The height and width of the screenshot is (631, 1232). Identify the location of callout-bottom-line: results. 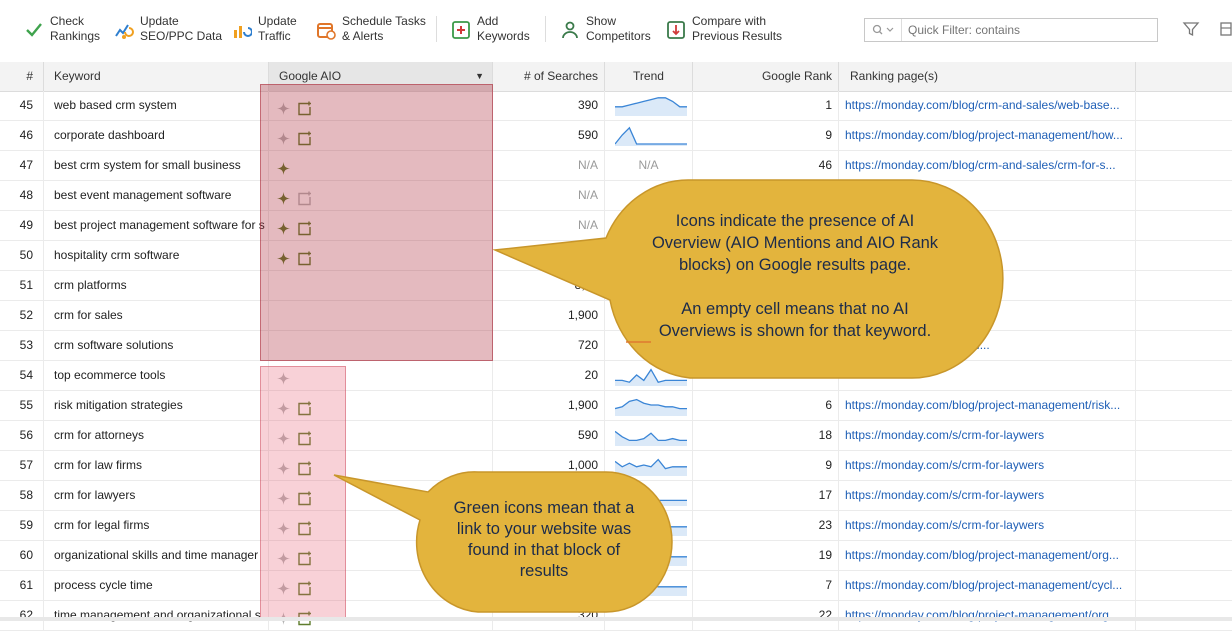
(544, 571).